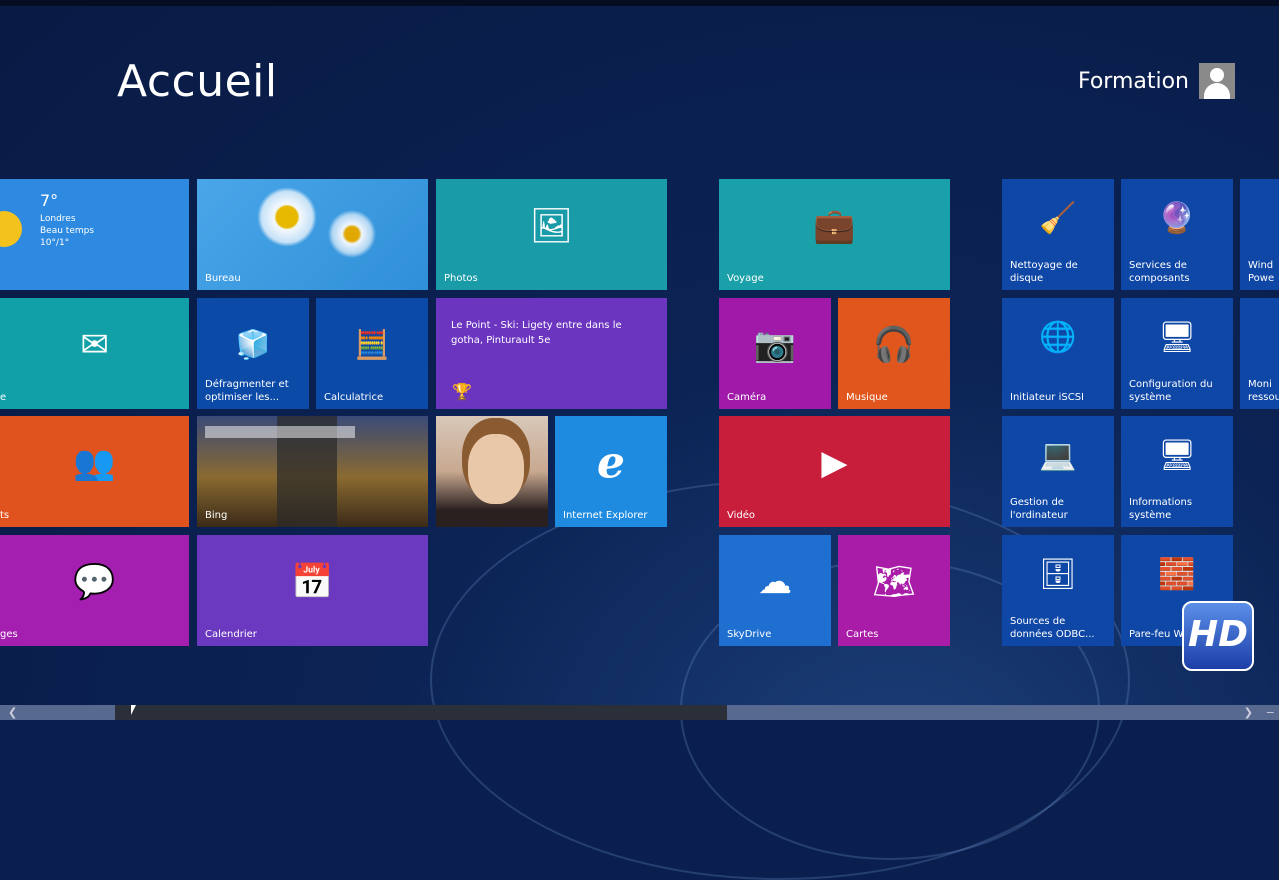 The width and height of the screenshot is (1279, 880). What do you see at coordinates (67, 231) in the screenshot?
I see `weather-condition: Beau temps` at bounding box center [67, 231].